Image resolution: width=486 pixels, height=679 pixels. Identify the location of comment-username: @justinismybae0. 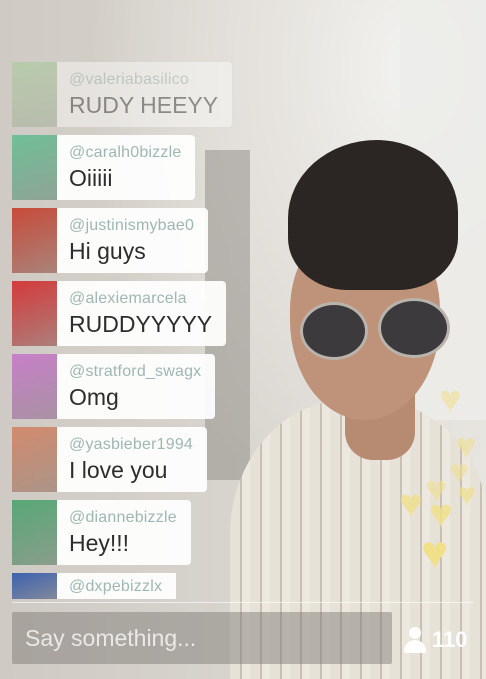
(131, 226).